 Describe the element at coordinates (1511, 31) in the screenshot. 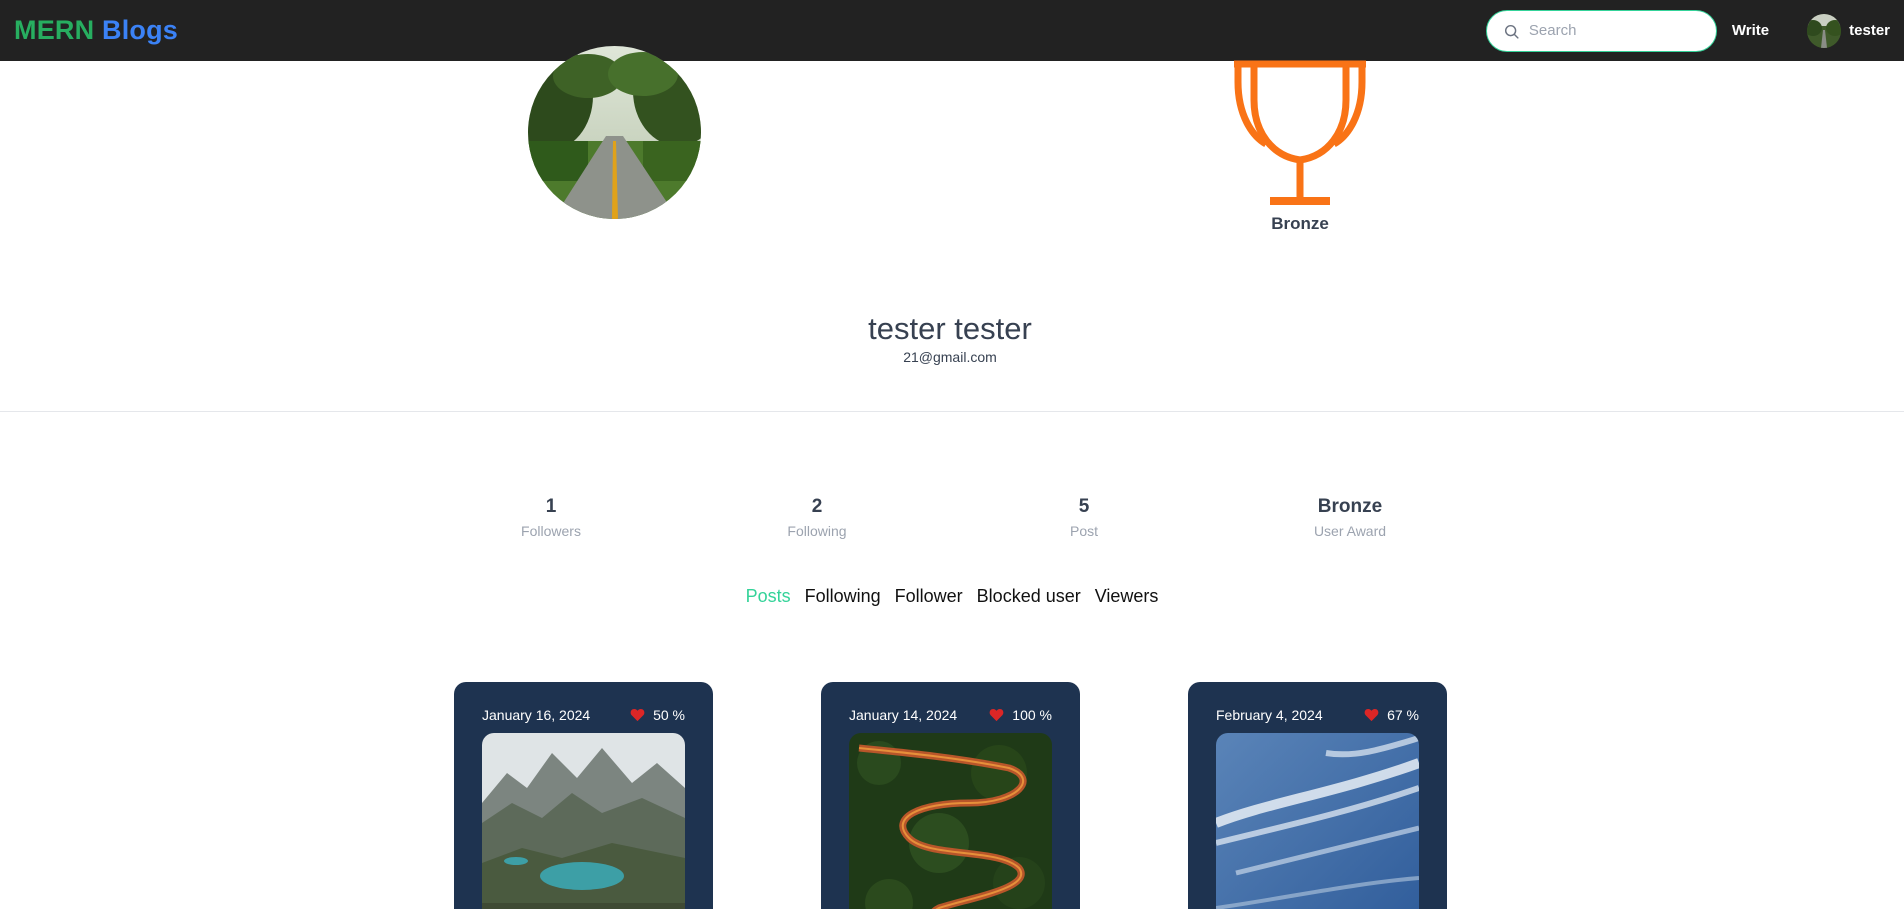

I see `search-icon` at that location.